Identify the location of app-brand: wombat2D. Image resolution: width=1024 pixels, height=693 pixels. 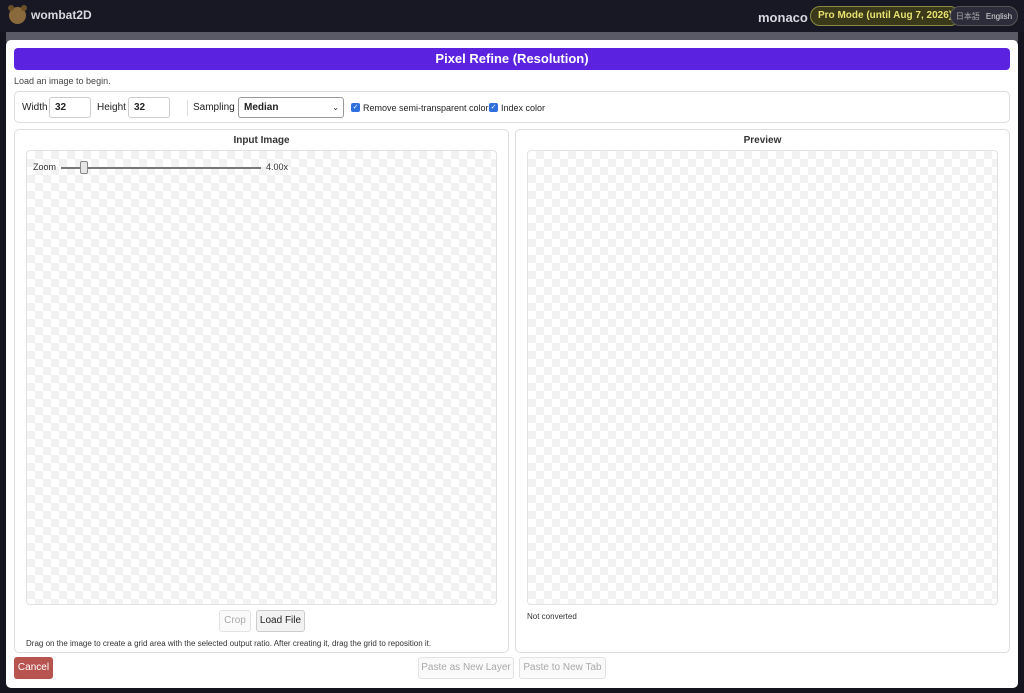
(61, 15).